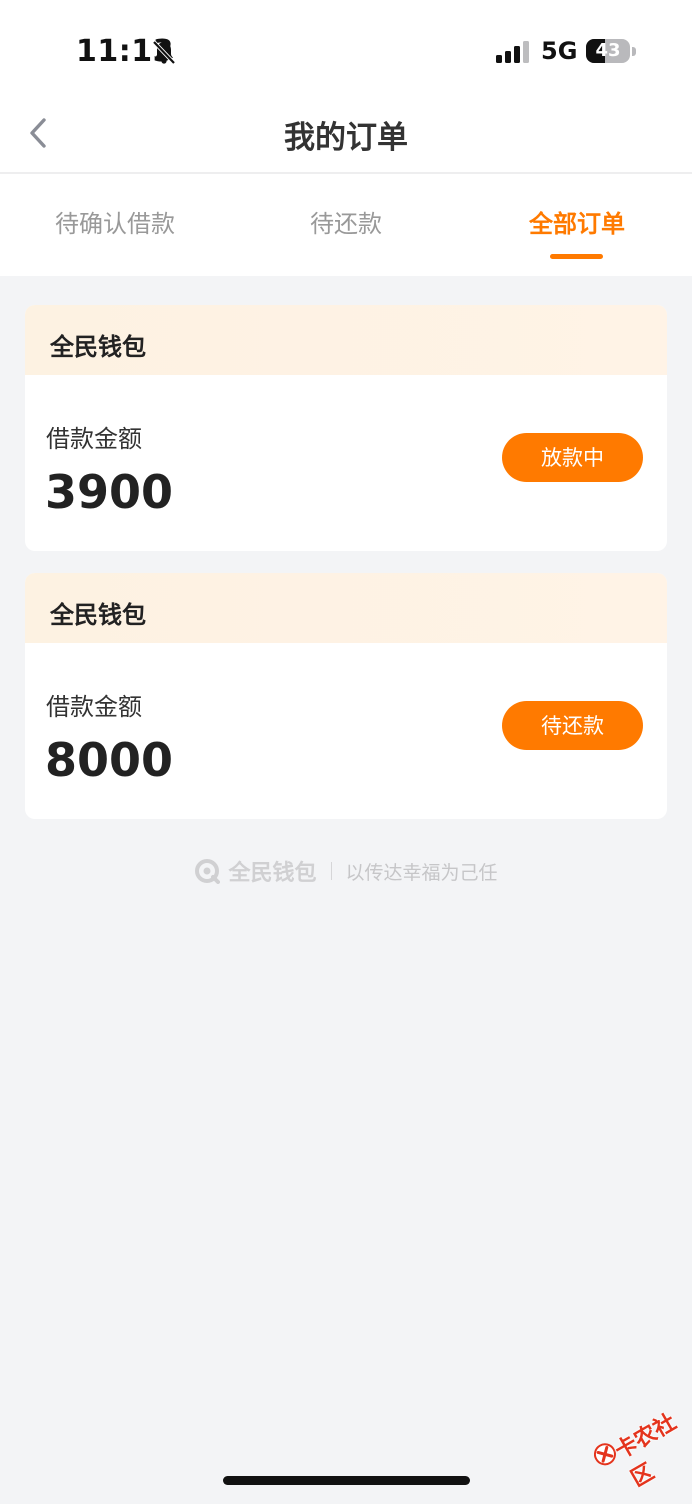  What do you see at coordinates (577, 221) in the screenshot?
I see `tab-all-orders: 全部订单` at bounding box center [577, 221].